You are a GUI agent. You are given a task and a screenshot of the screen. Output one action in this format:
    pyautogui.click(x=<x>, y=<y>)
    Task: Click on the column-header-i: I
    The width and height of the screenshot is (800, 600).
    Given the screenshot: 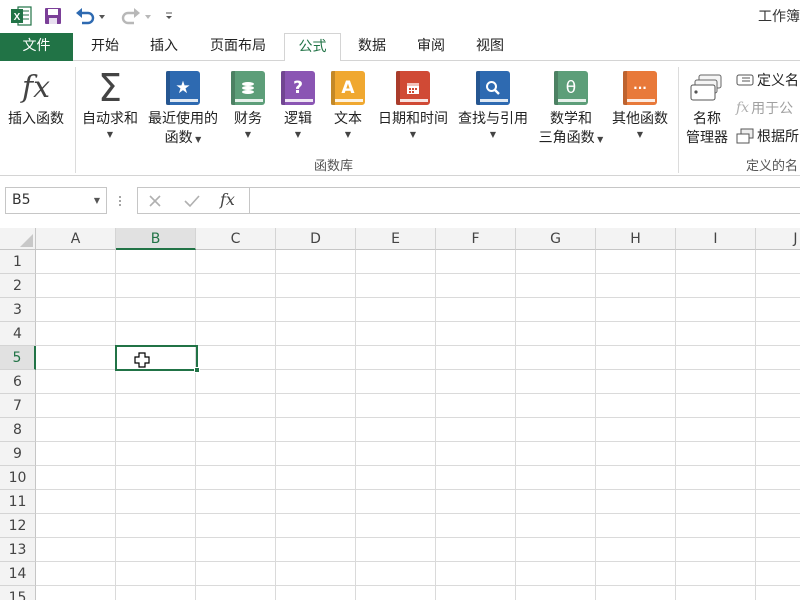 What is the action you would take?
    pyautogui.click(x=716, y=239)
    